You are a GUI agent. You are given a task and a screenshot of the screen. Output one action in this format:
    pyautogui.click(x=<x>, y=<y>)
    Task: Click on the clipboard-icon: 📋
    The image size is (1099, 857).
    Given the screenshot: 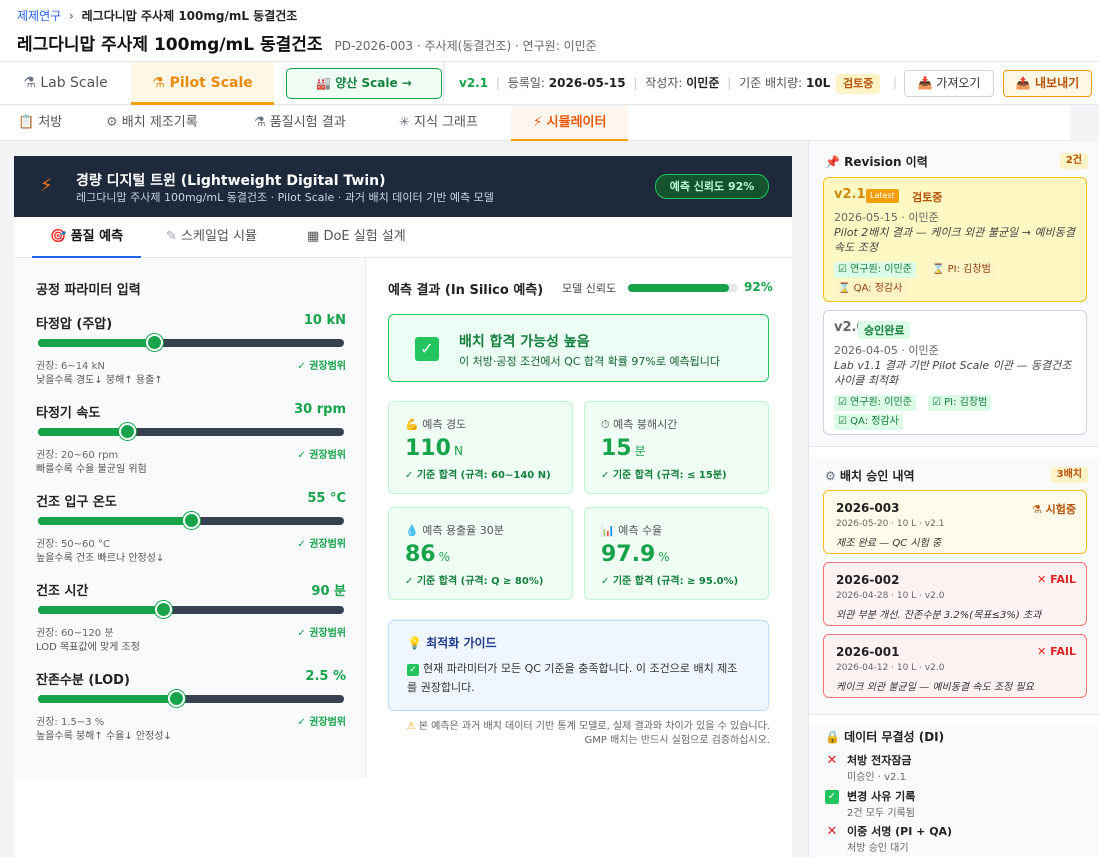 What is the action you would take?
    pyautogui.click(x=26, y=122)
    